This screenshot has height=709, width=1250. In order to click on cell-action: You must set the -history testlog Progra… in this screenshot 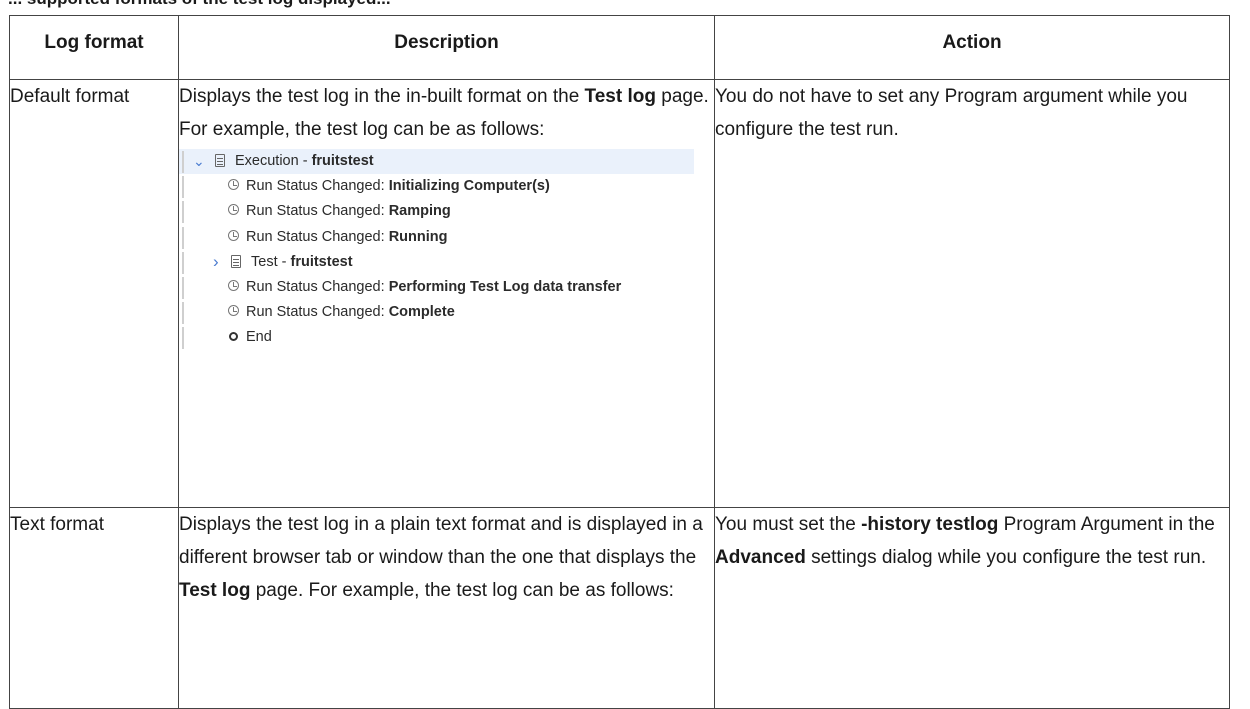, I will do `click(972, 608)`.